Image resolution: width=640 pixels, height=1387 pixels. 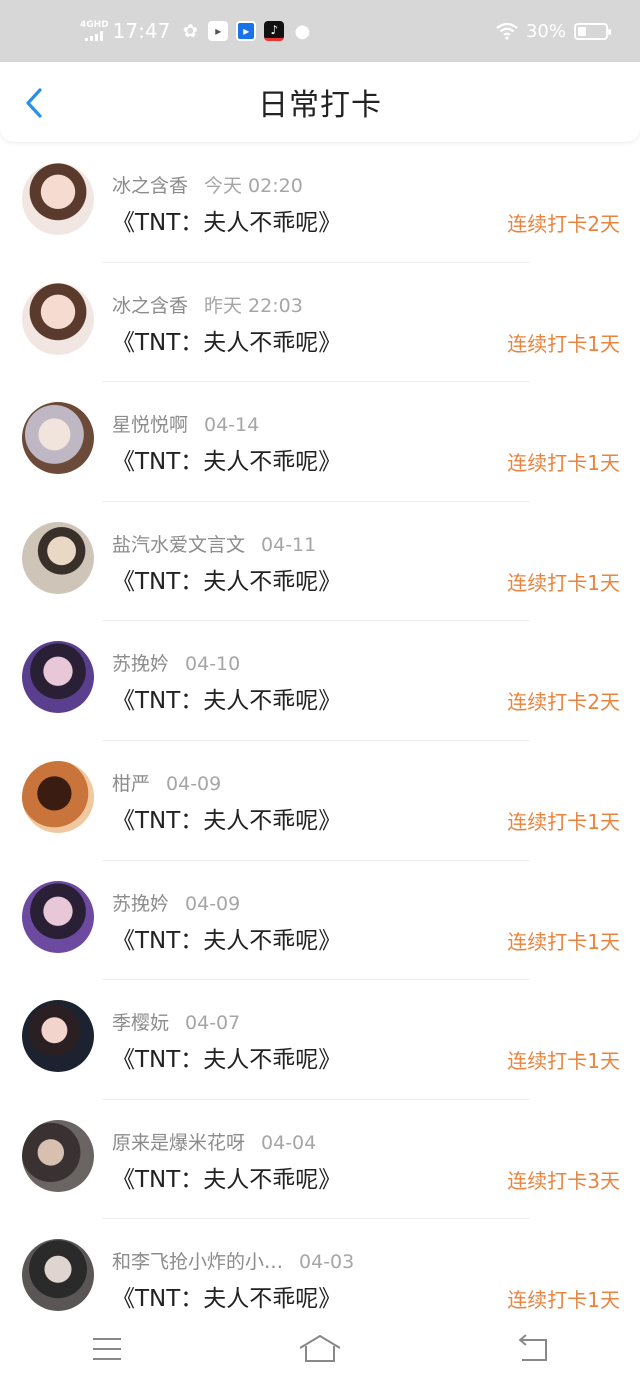 I want to click on checkin-date: 04-04, so click(x=289, y=1142).